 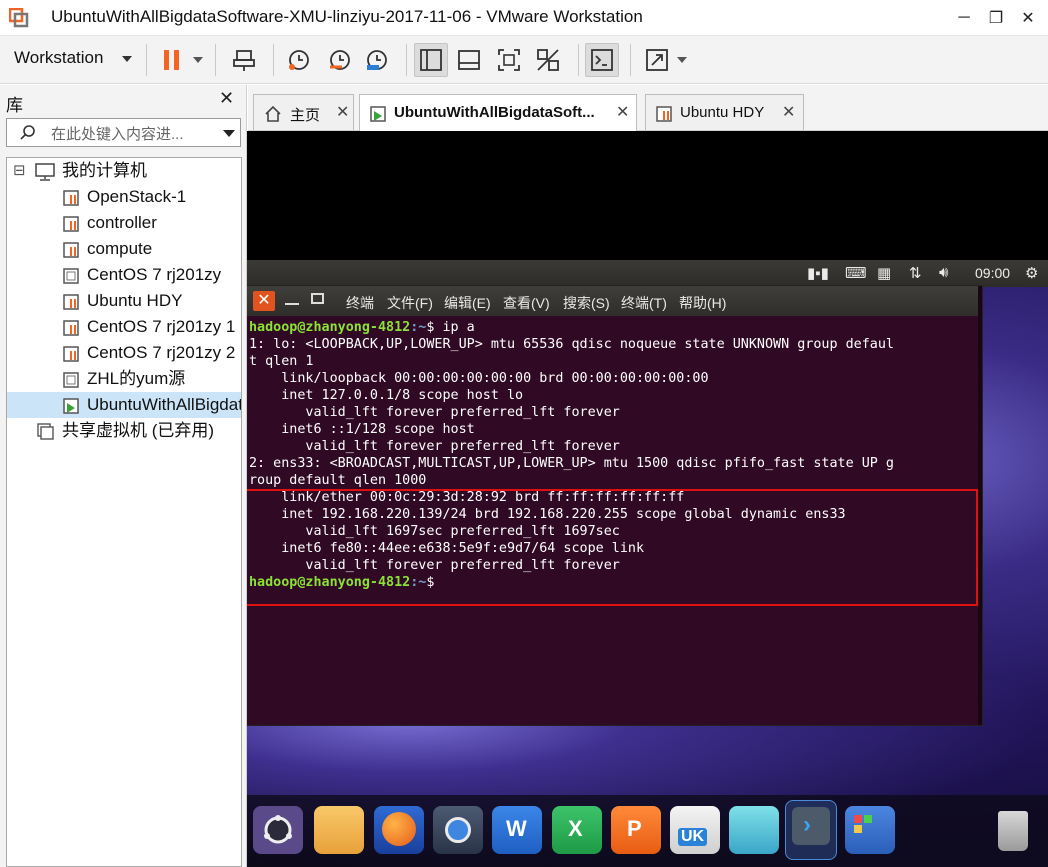 I want to click on library-view-icon, so click(x=431, y=60).